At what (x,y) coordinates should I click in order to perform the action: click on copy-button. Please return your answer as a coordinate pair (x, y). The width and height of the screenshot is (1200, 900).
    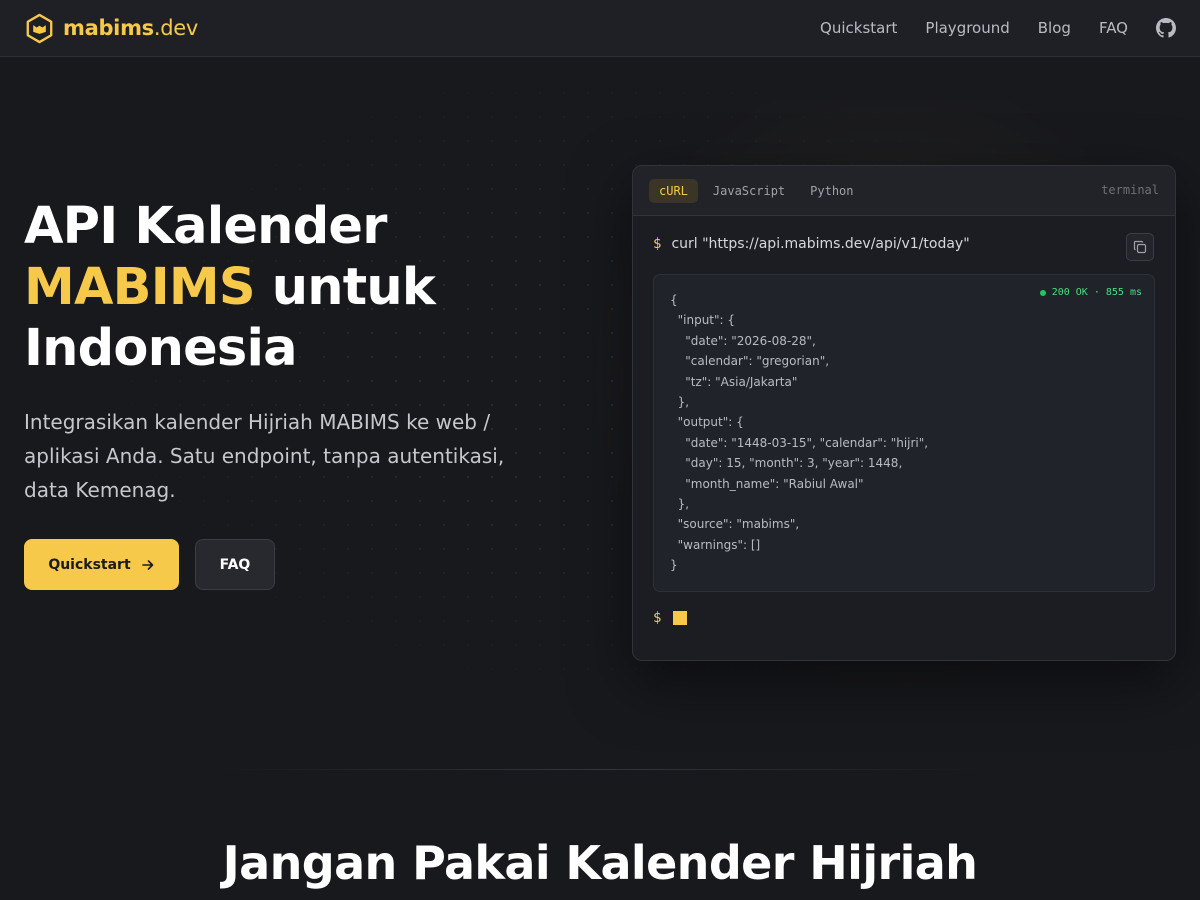
    Looking at the image, I should click on (1140, 247).